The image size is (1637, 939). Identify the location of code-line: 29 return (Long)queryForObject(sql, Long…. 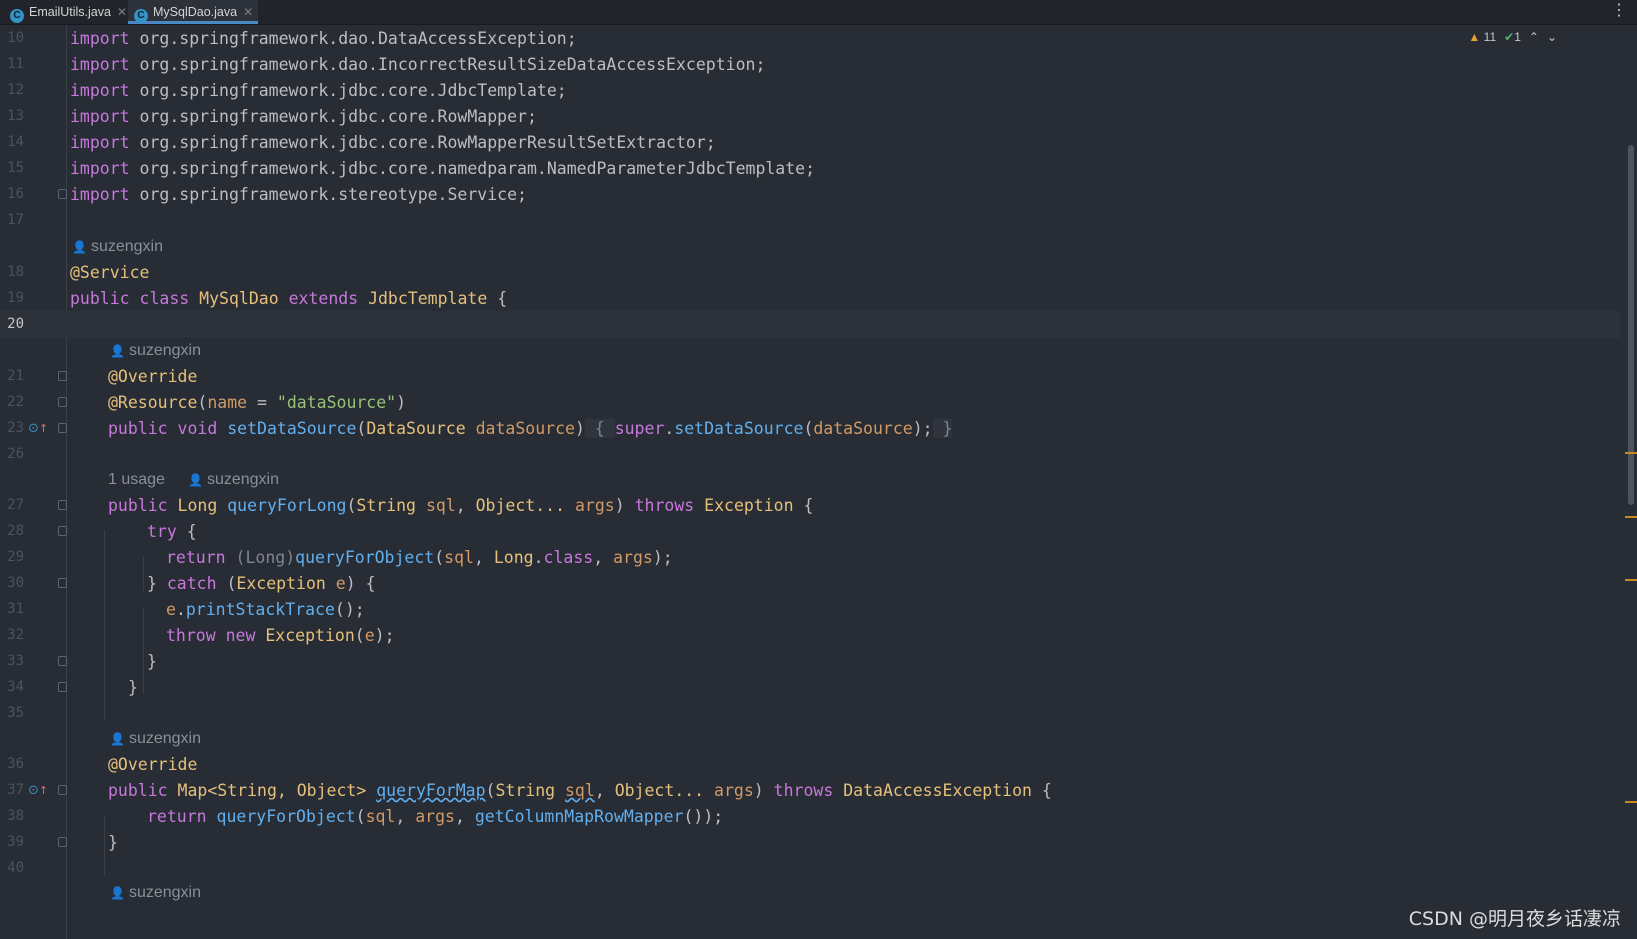
(810, 557).